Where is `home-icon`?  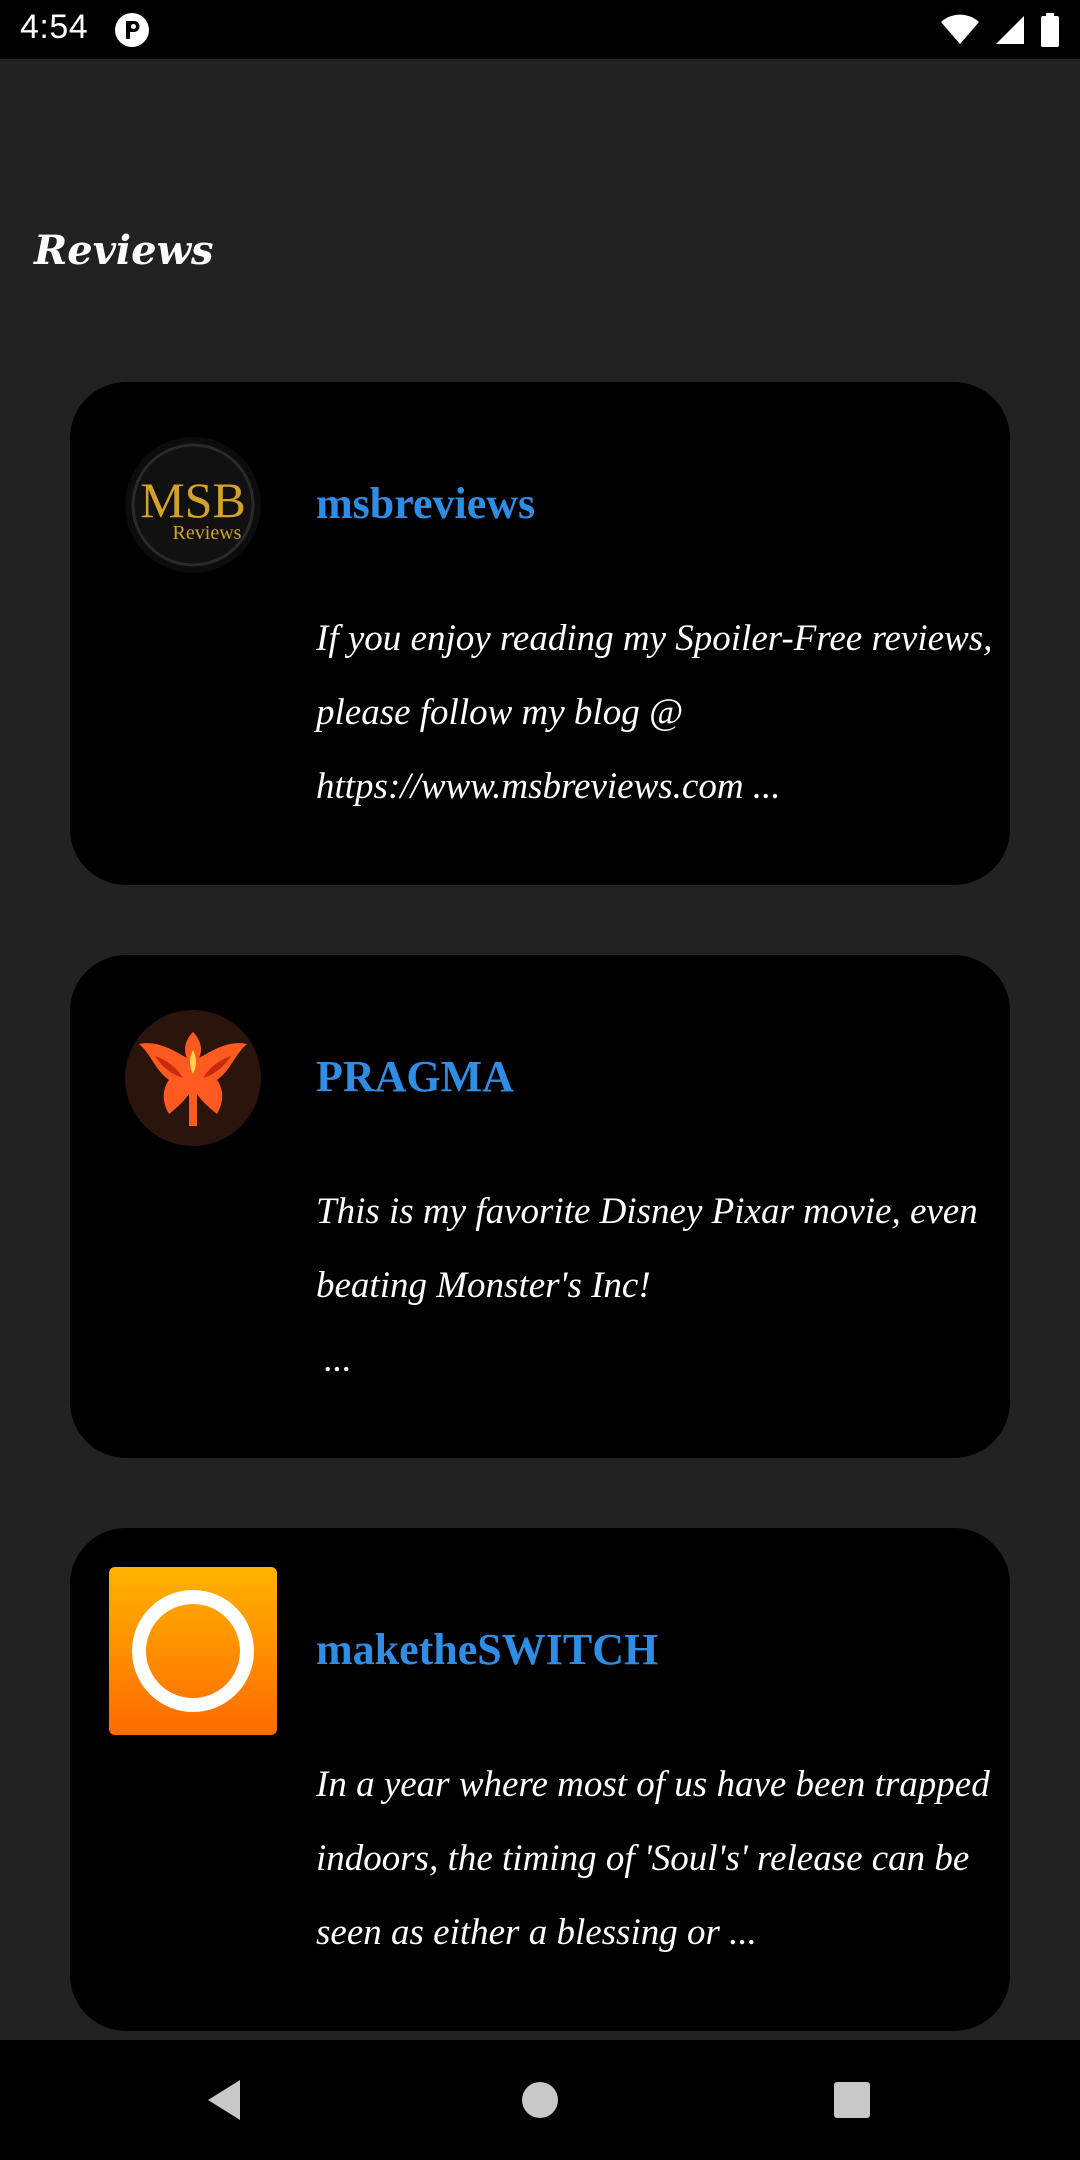
home-icon is located at coordinates (540, 2100).